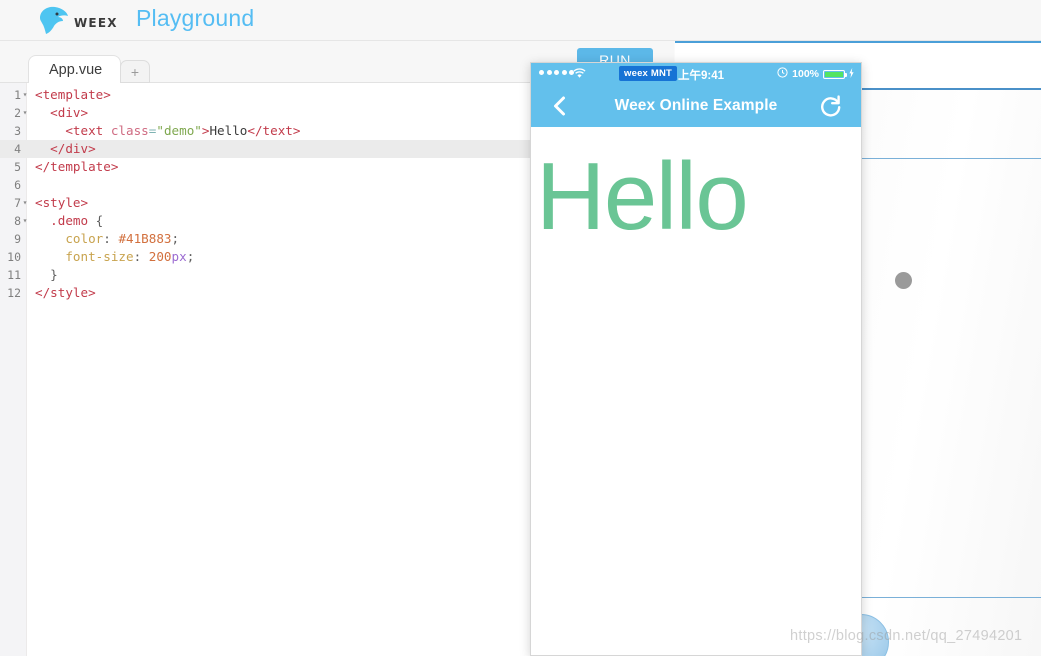  What do you see at coordinates (14, 257) in the screenshot?
I see `line-number: 10` at bounding box center [14, 257].